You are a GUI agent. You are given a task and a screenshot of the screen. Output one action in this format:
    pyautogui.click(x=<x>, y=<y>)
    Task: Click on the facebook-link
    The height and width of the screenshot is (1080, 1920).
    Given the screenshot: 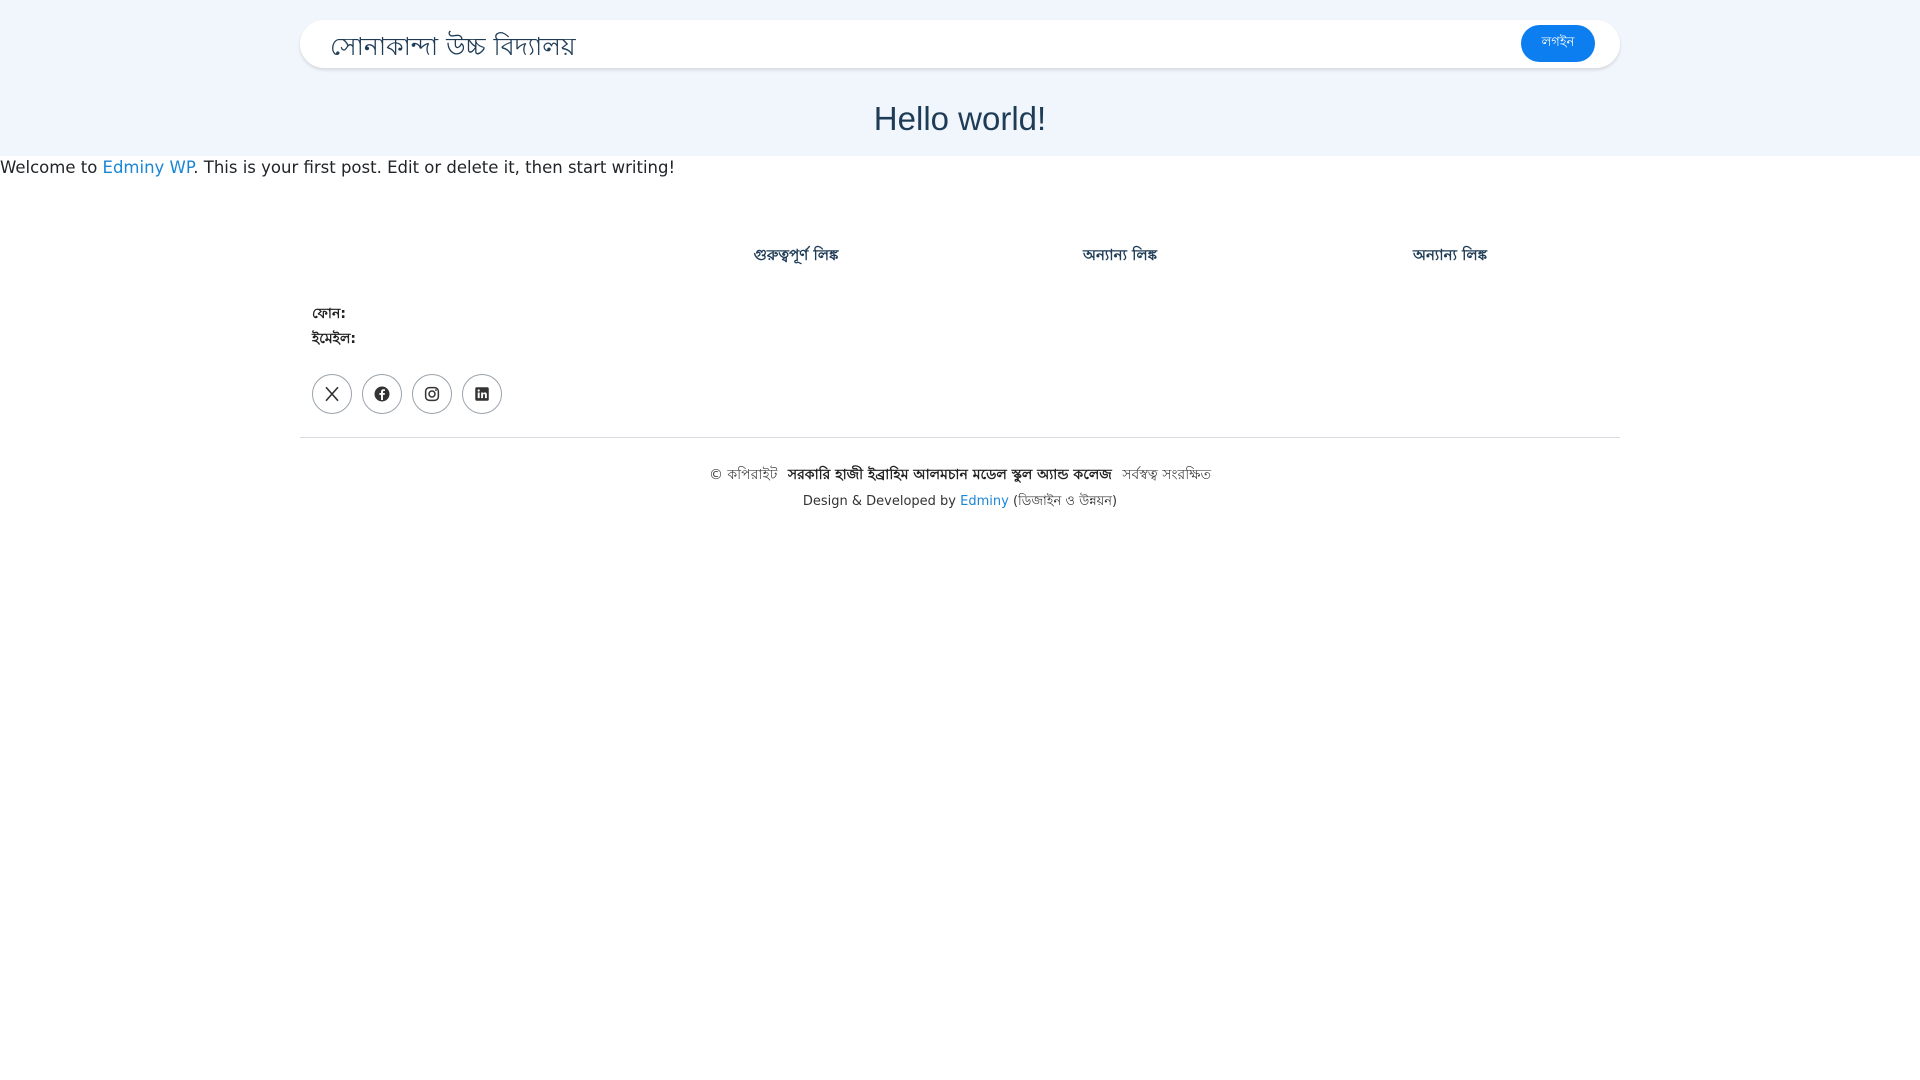 What is the action you would take?
    pyautogui.click(x=382, y=394)
    